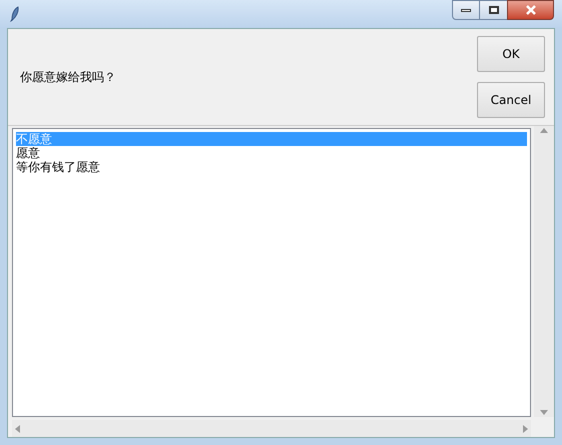  Describe the element at coordinates (511, 54) in the screenshot. I see `dialog-button: OK` at that location.